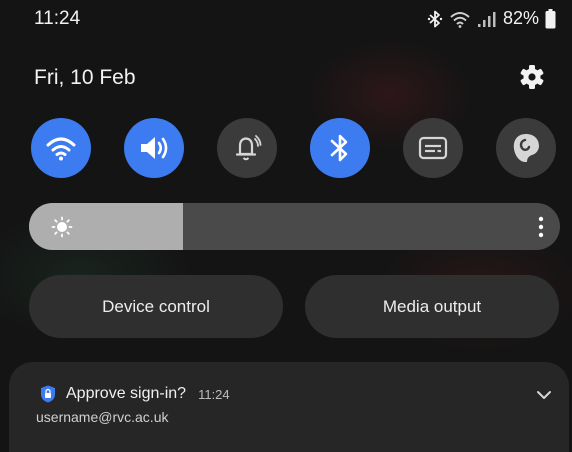 The image size is (572, 452). What do you see at coordinates (62, 227) in the screenshot?
I see `sun-icon` at bounding box center [62, 227].